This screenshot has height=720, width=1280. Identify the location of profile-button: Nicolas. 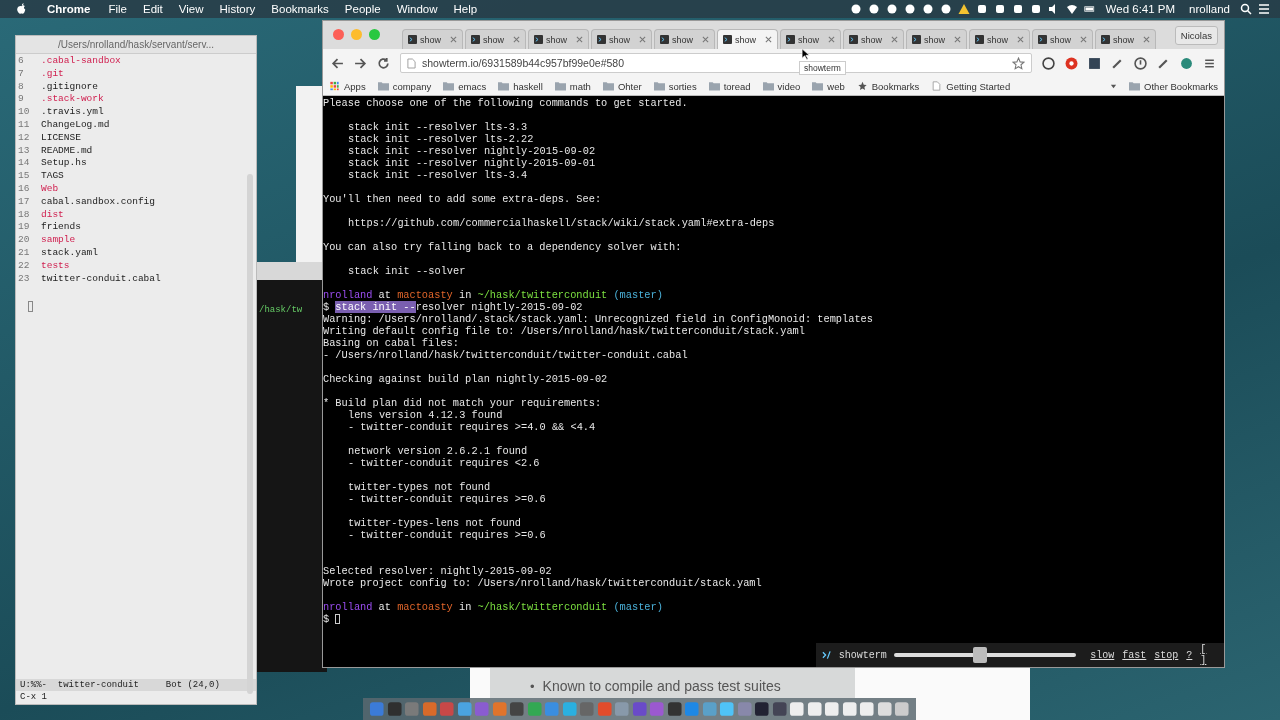
(1196, 35).